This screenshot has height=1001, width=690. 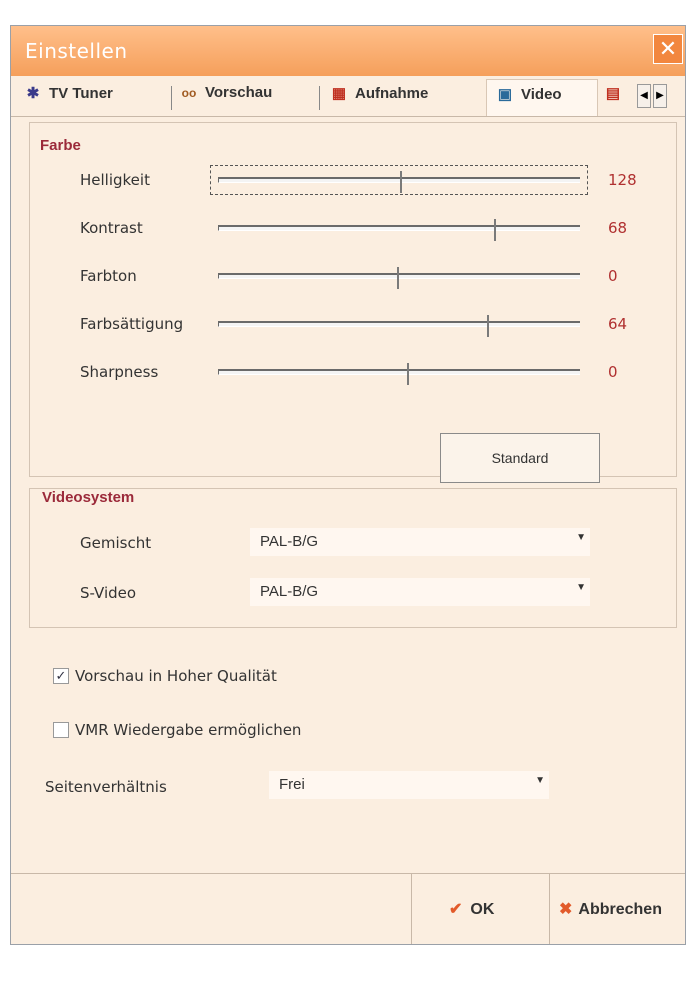 I want to click on tab-tv-tuner: ✱ TV Tuner, so click(x=68, y=98).